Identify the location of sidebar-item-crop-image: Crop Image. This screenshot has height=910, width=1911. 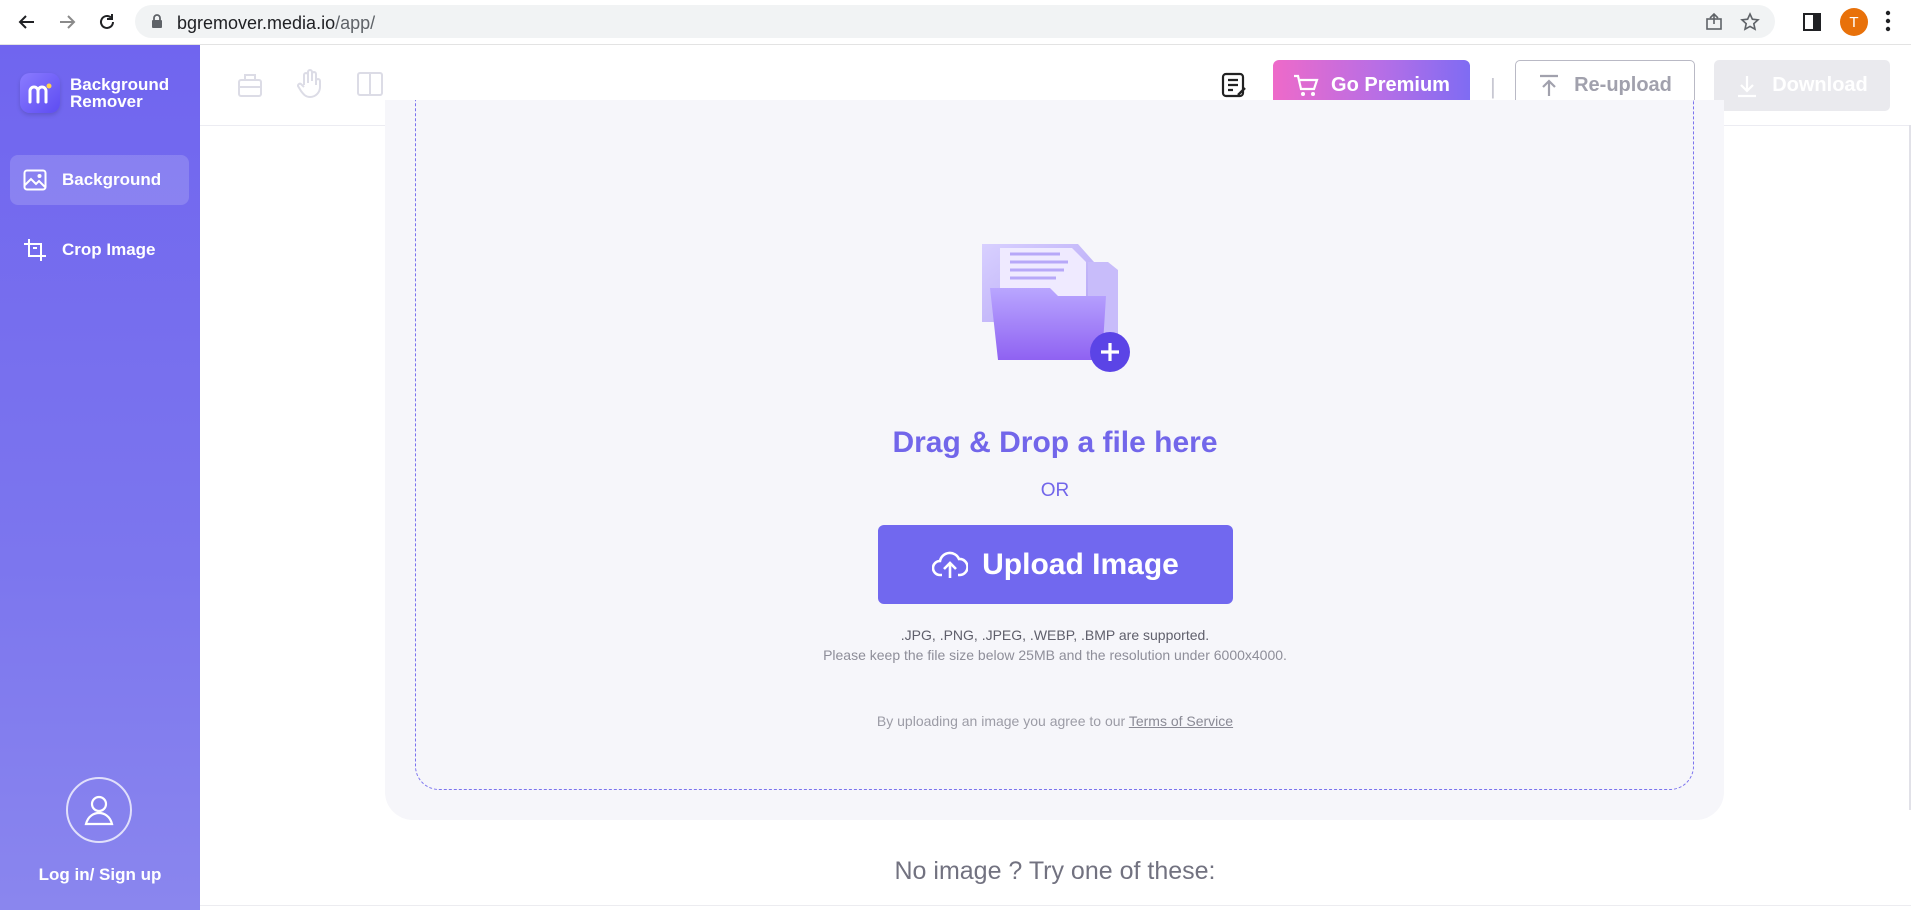
(99, 250).